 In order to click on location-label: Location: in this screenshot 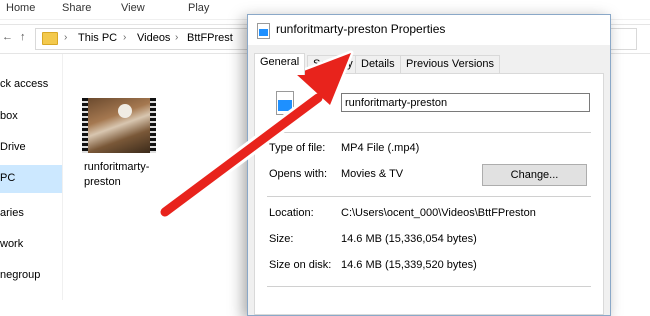, I will do `click(291, 213)`.